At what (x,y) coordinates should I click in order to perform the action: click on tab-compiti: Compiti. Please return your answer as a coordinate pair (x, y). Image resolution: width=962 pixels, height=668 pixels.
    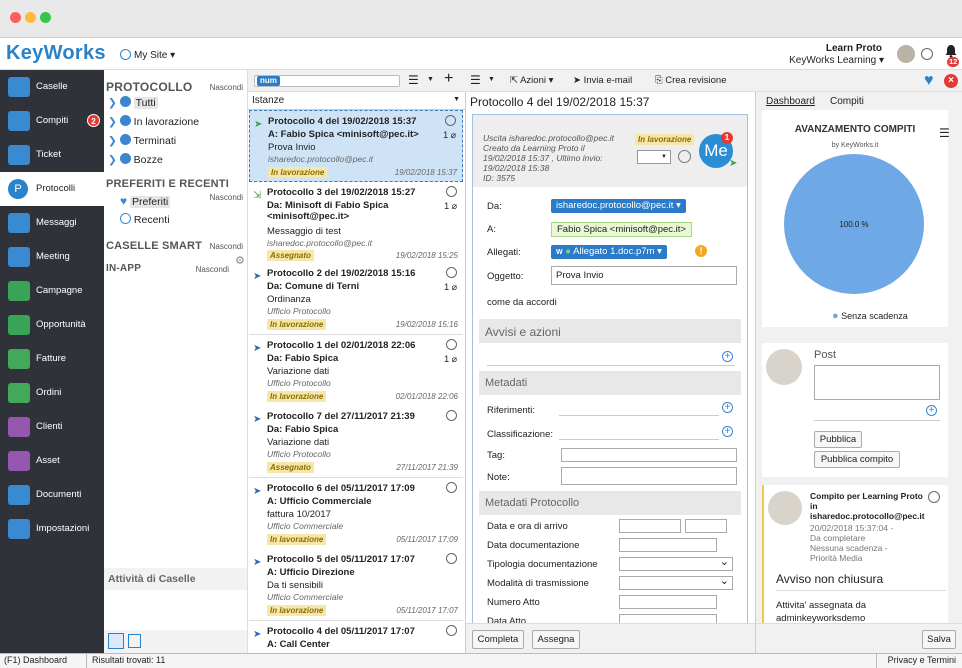
    Looking at the image, I should click on (847, 101).